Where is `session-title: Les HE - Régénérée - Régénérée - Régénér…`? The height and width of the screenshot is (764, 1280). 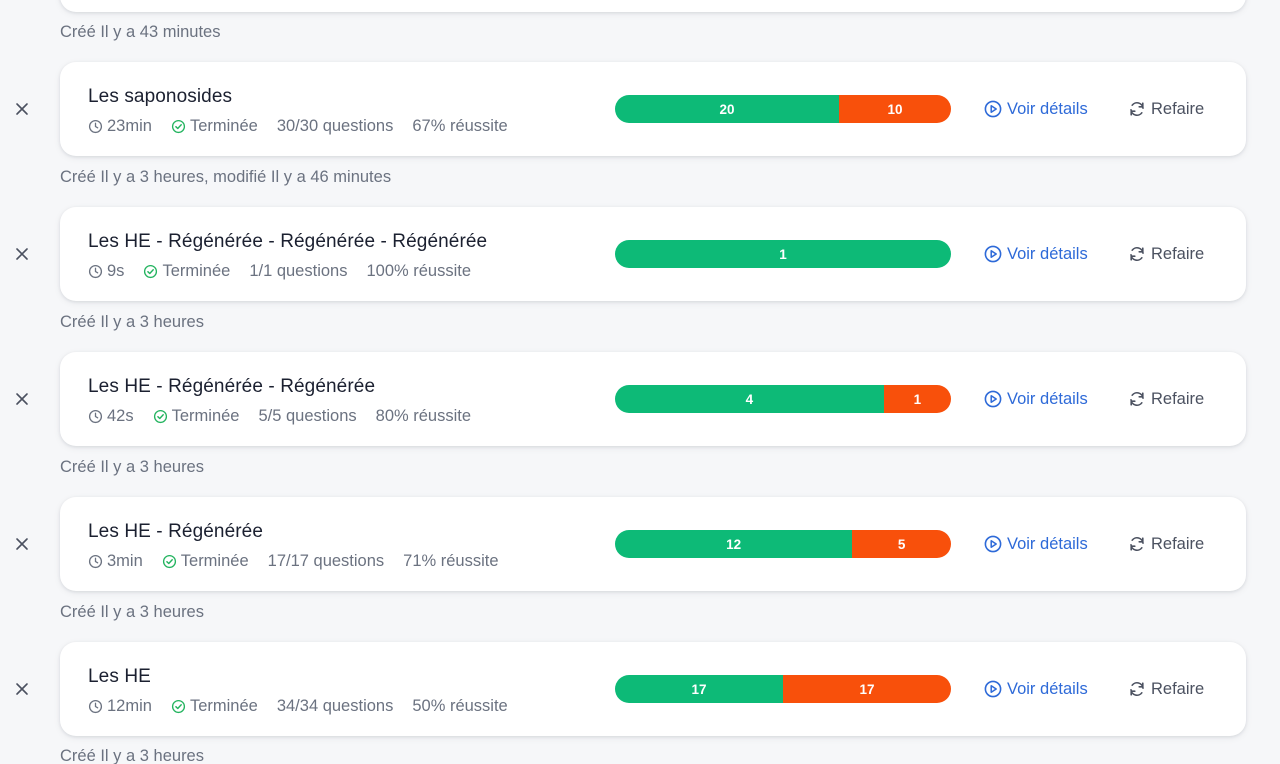 session-title: Les HE - Régénérée - Régénérée - Régénér… is located at coordinates (288, 241).